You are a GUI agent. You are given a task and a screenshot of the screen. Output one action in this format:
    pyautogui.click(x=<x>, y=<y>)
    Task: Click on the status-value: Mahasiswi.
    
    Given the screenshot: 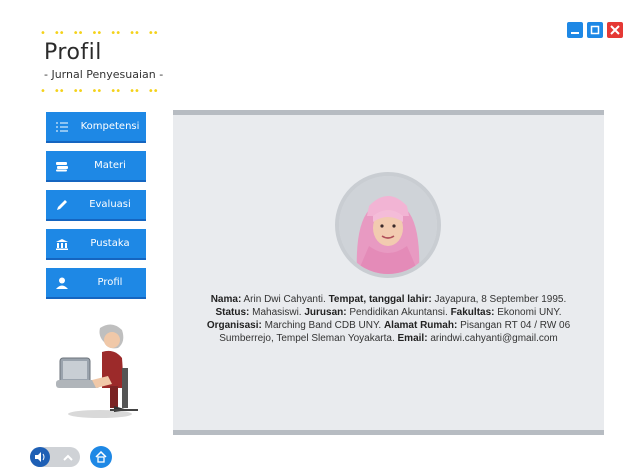 What is the action you would take?
    pyautogui.click(x=277, y=312)
    